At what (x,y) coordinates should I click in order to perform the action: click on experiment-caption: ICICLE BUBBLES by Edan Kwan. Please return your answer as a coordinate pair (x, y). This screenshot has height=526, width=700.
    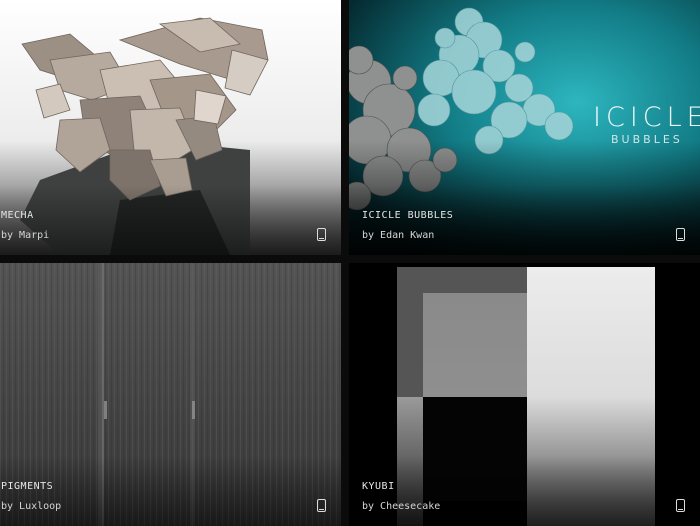
    Looking at the image, I should click on (524, 225).